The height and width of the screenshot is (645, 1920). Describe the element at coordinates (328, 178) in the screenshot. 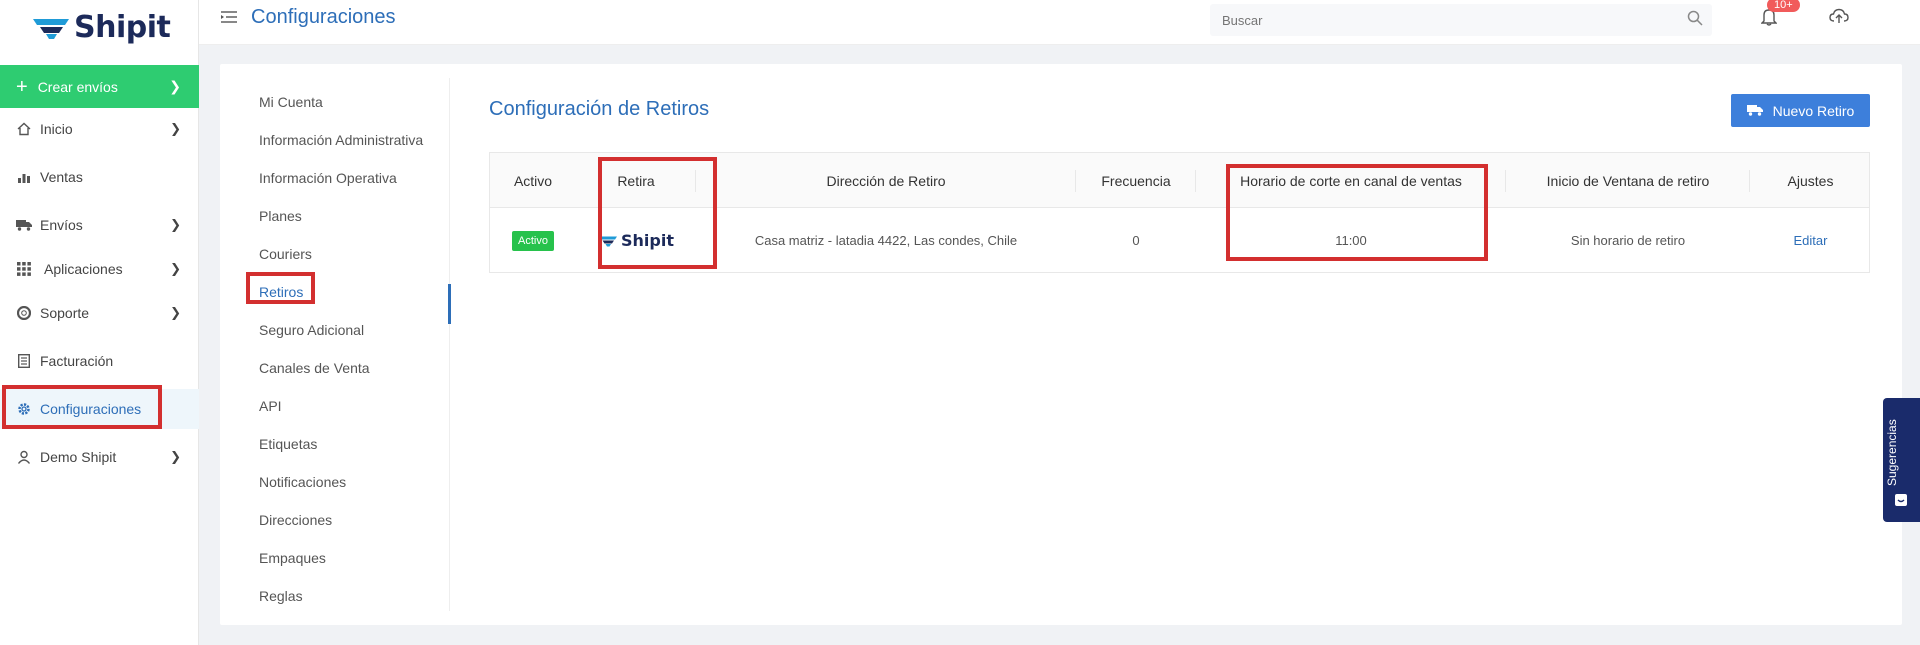

I see `subnav-item: Información Operativa` at that location.